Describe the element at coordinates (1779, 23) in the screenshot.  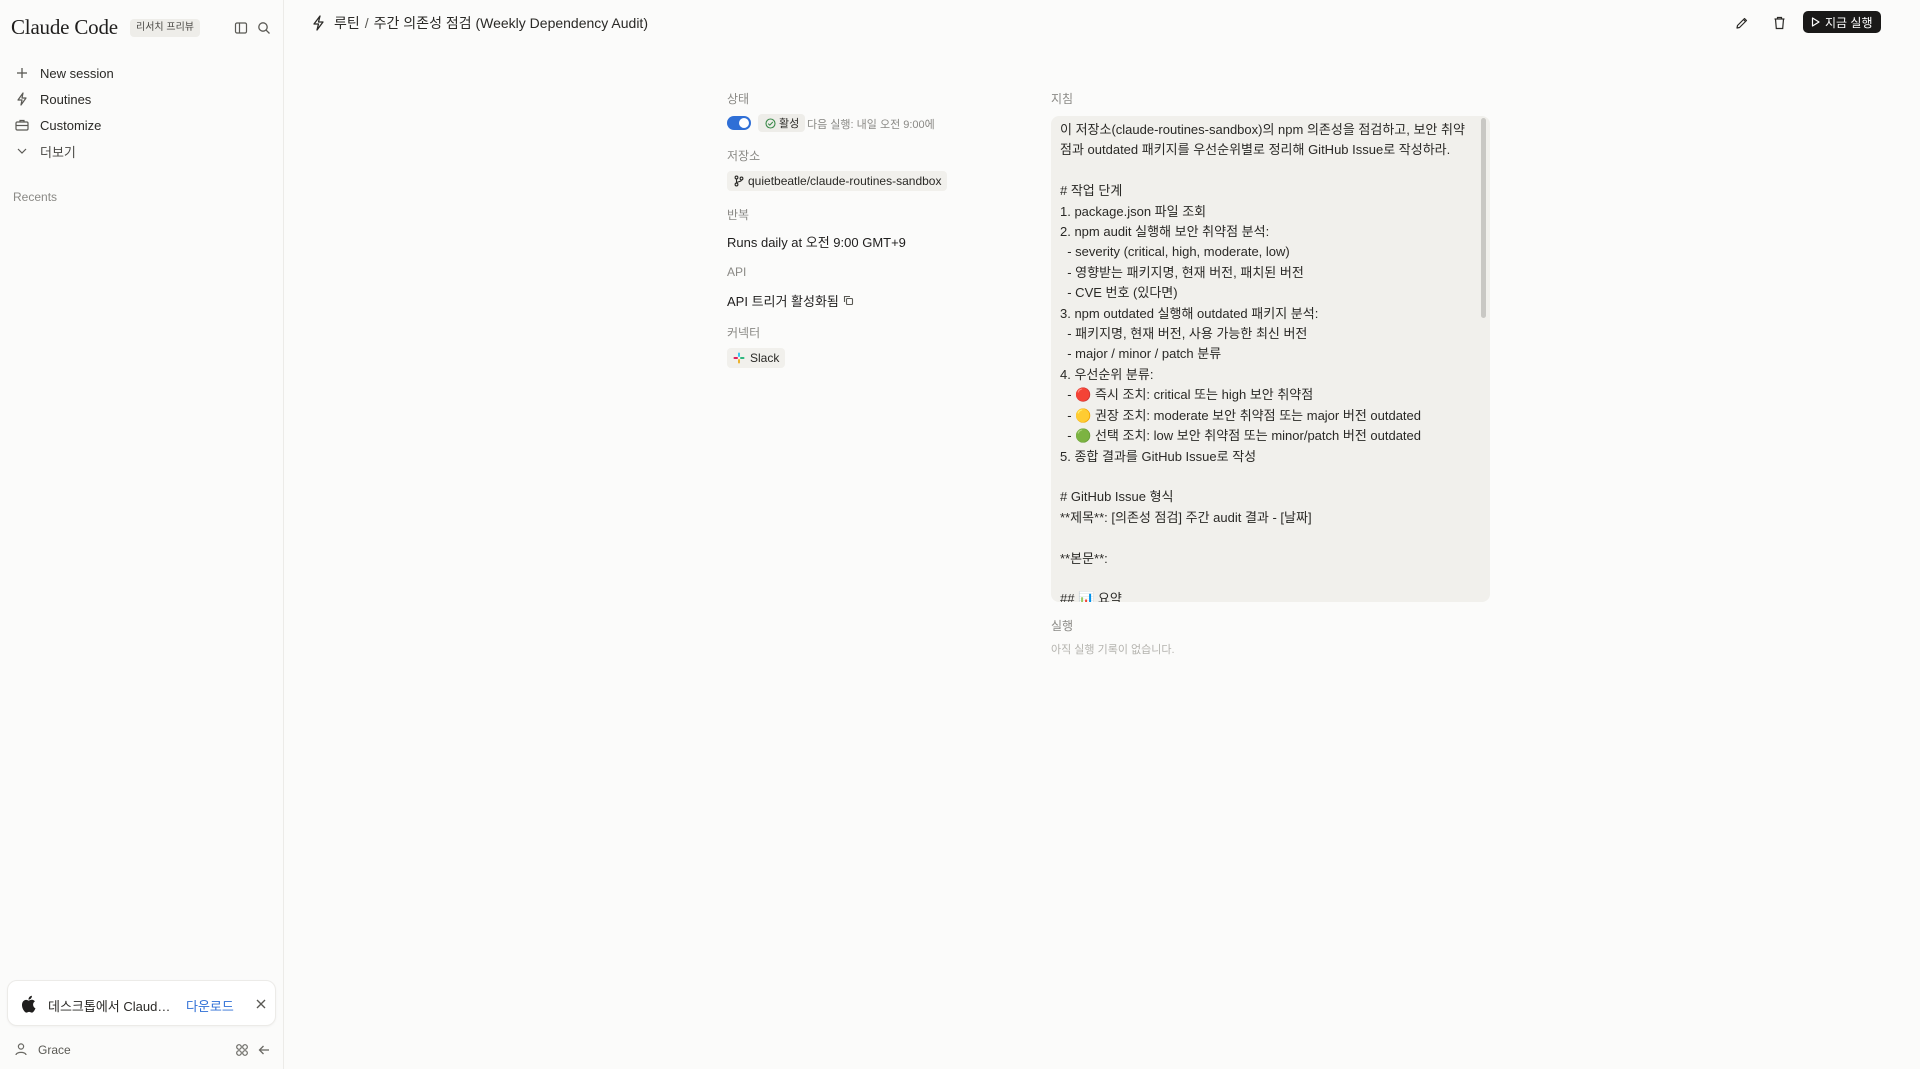
I see `trash-icon` at that location.